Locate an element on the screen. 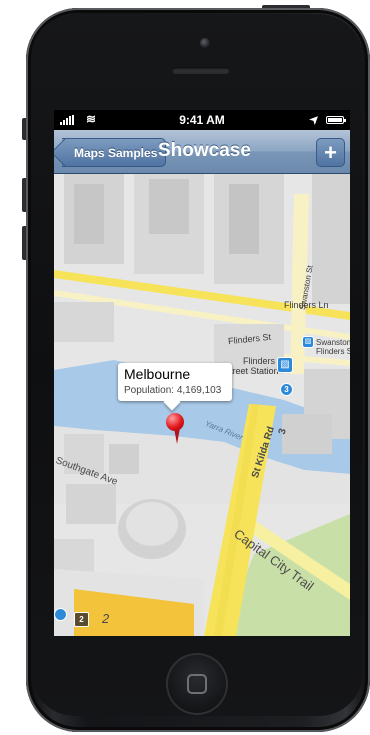 The image size is (370, 735). label-station-line2: Street Station is located at coordinates (251, 371).